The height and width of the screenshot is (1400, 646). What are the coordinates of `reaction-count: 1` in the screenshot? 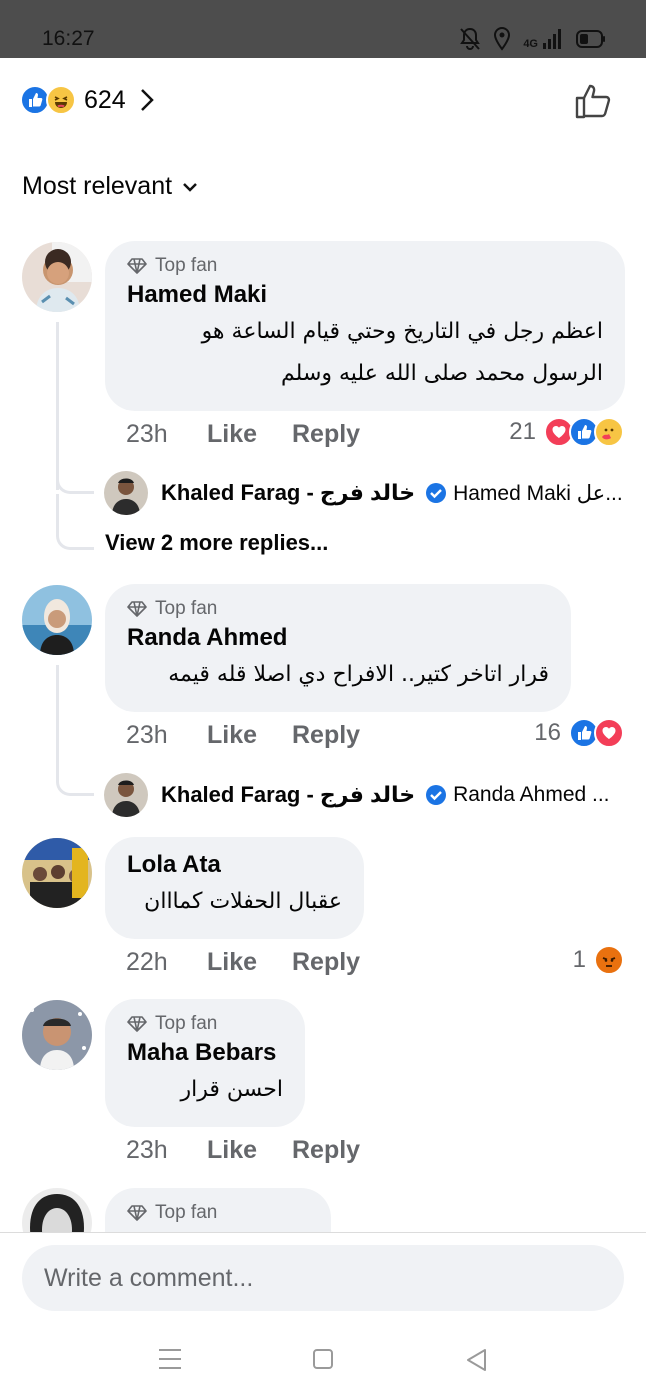 It's located at (579, 959).